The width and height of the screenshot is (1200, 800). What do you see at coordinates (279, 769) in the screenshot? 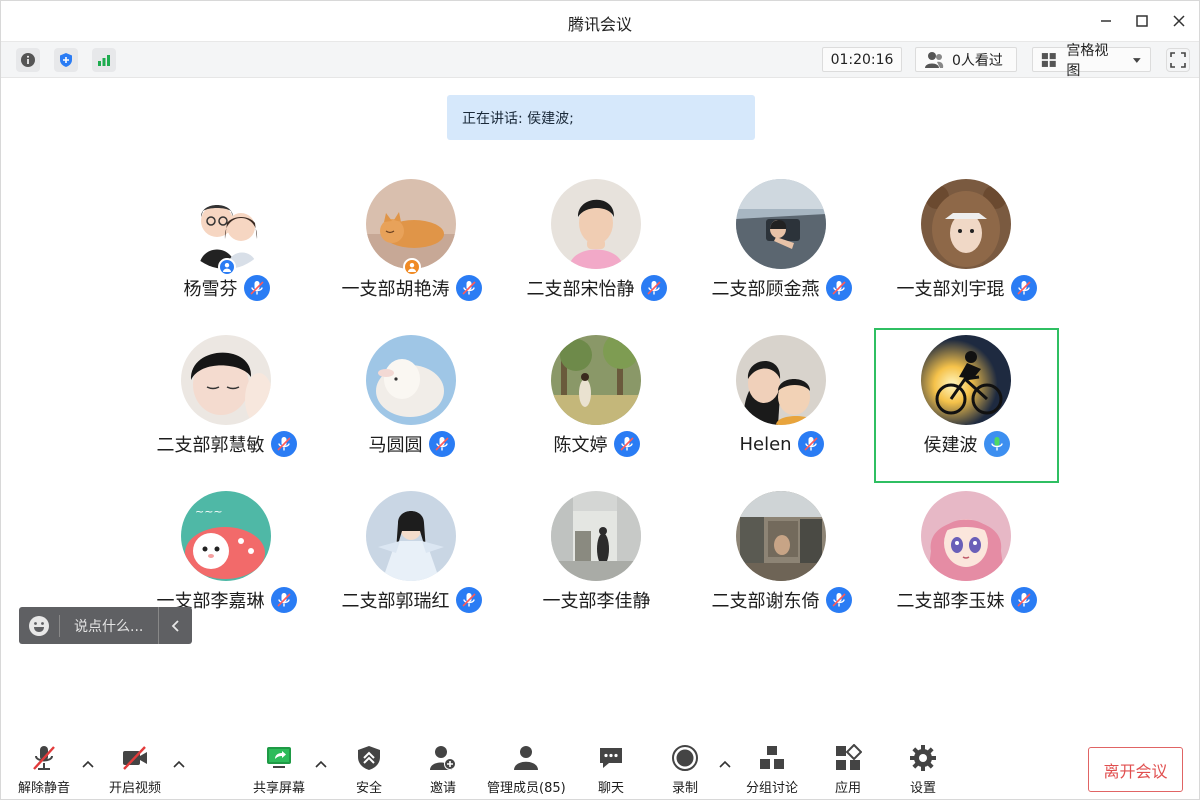
I see `share-screen-button: 共享屏幕` at bounding box center [279, 769].